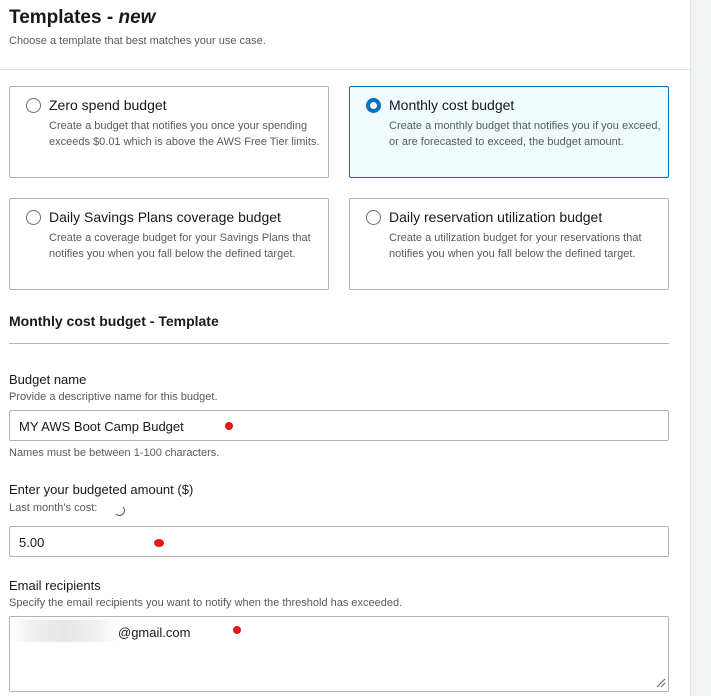 This screenshot has width=711, height=696. Describe the element at coordinates (101, 489) in the screenshot. I see `budgeted-amount-label: Enter your budgeted amount ($)` at that location.